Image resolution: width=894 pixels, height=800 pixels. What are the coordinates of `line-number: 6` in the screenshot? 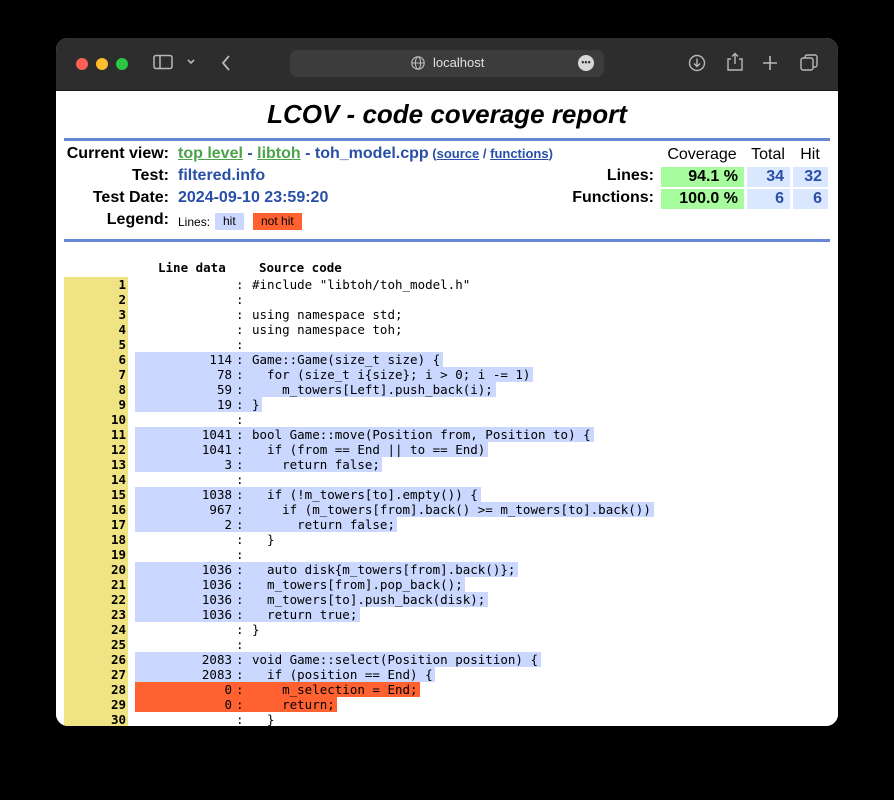 It's located at (96, 359).